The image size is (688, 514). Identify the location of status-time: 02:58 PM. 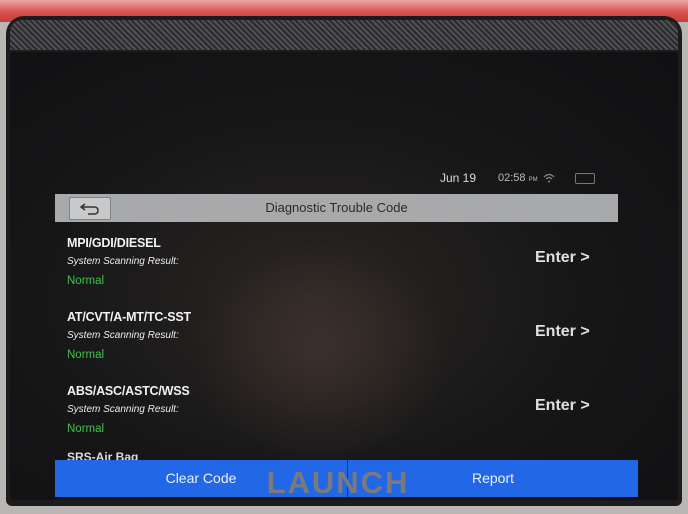
(518, 178).